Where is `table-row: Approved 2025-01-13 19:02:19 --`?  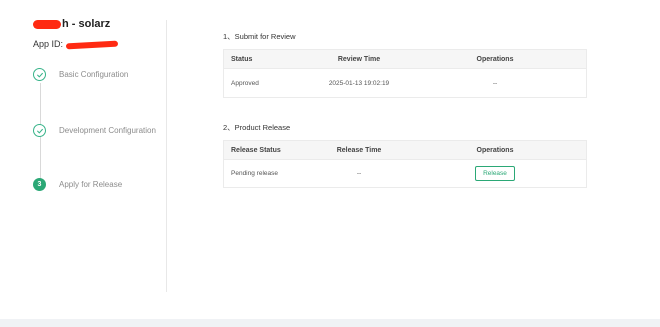 table-row: Approved 2025-01-13 19:02:19 -- is located at coordinates (405, 83).